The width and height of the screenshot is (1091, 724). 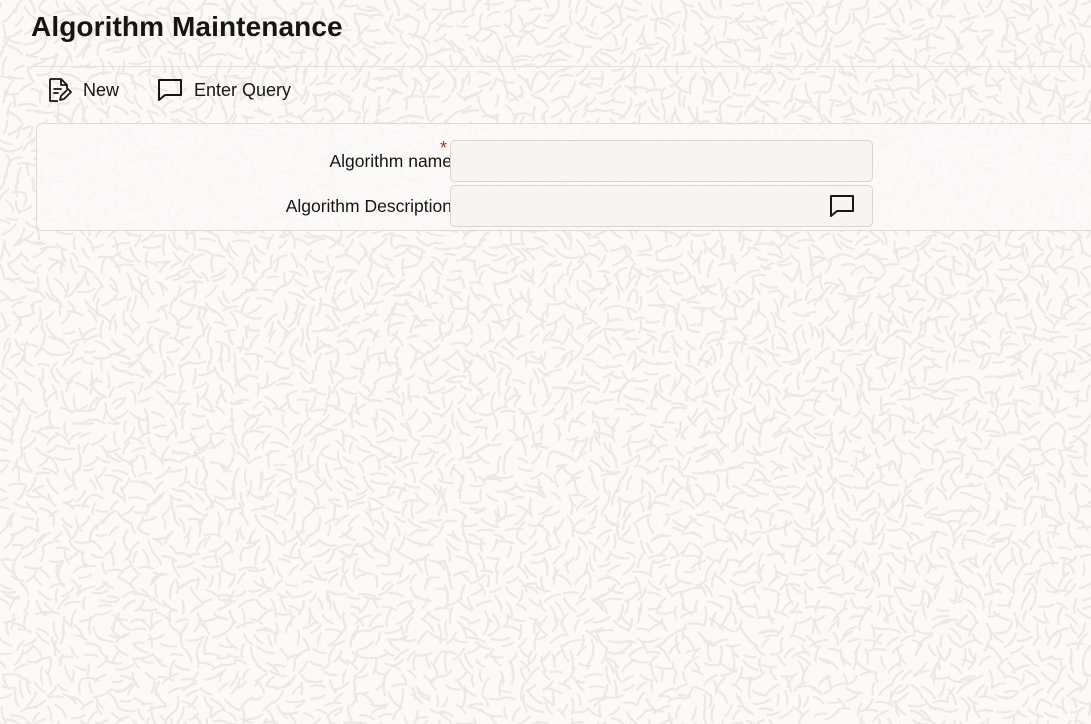 I want to click on enter-query-button: Enter Query, so click(x=224, y=90).